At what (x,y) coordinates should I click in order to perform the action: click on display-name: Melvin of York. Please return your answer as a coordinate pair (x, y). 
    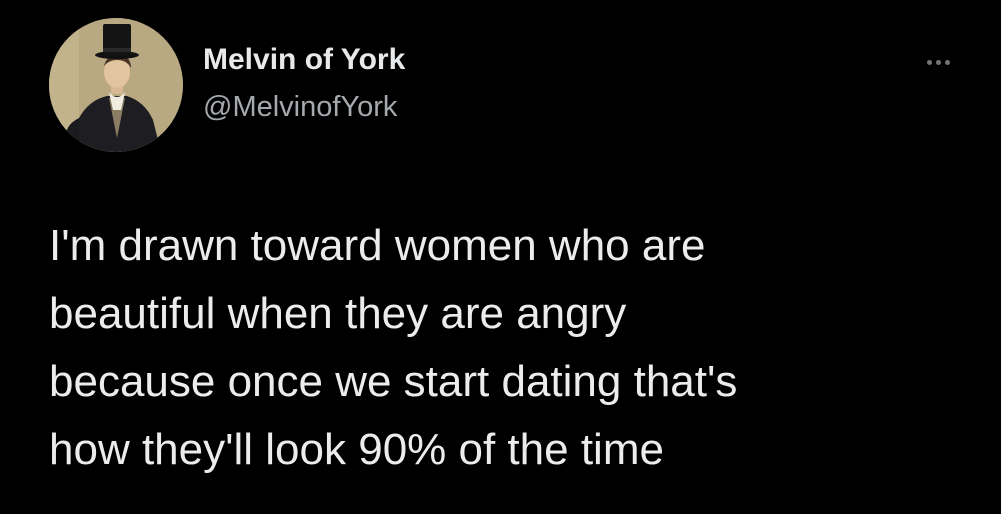
    Looking at the image, I should click on (304, 60).